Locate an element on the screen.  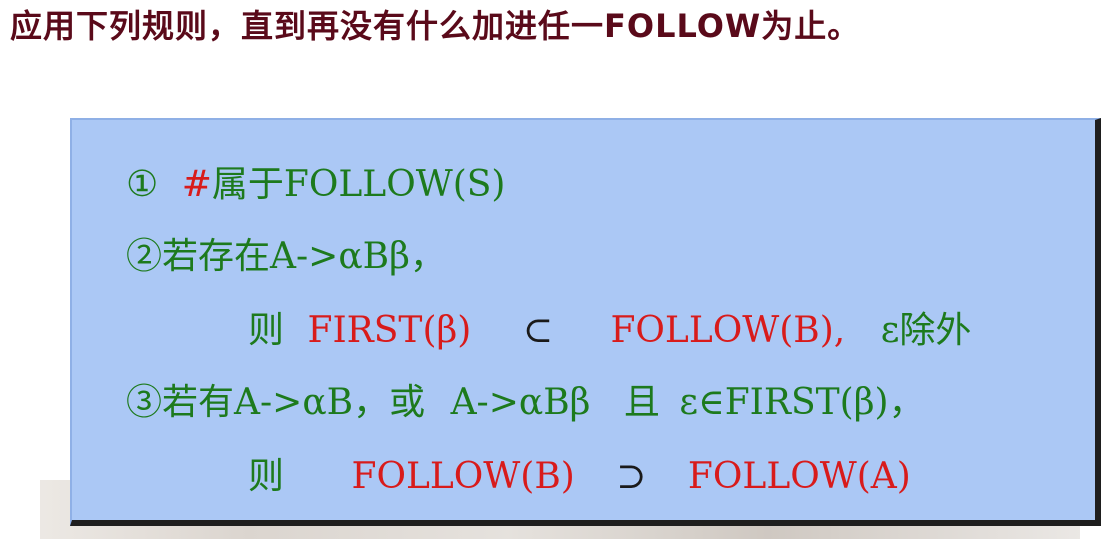
rule-3-and: 且 is located at coordinates (641, 402).